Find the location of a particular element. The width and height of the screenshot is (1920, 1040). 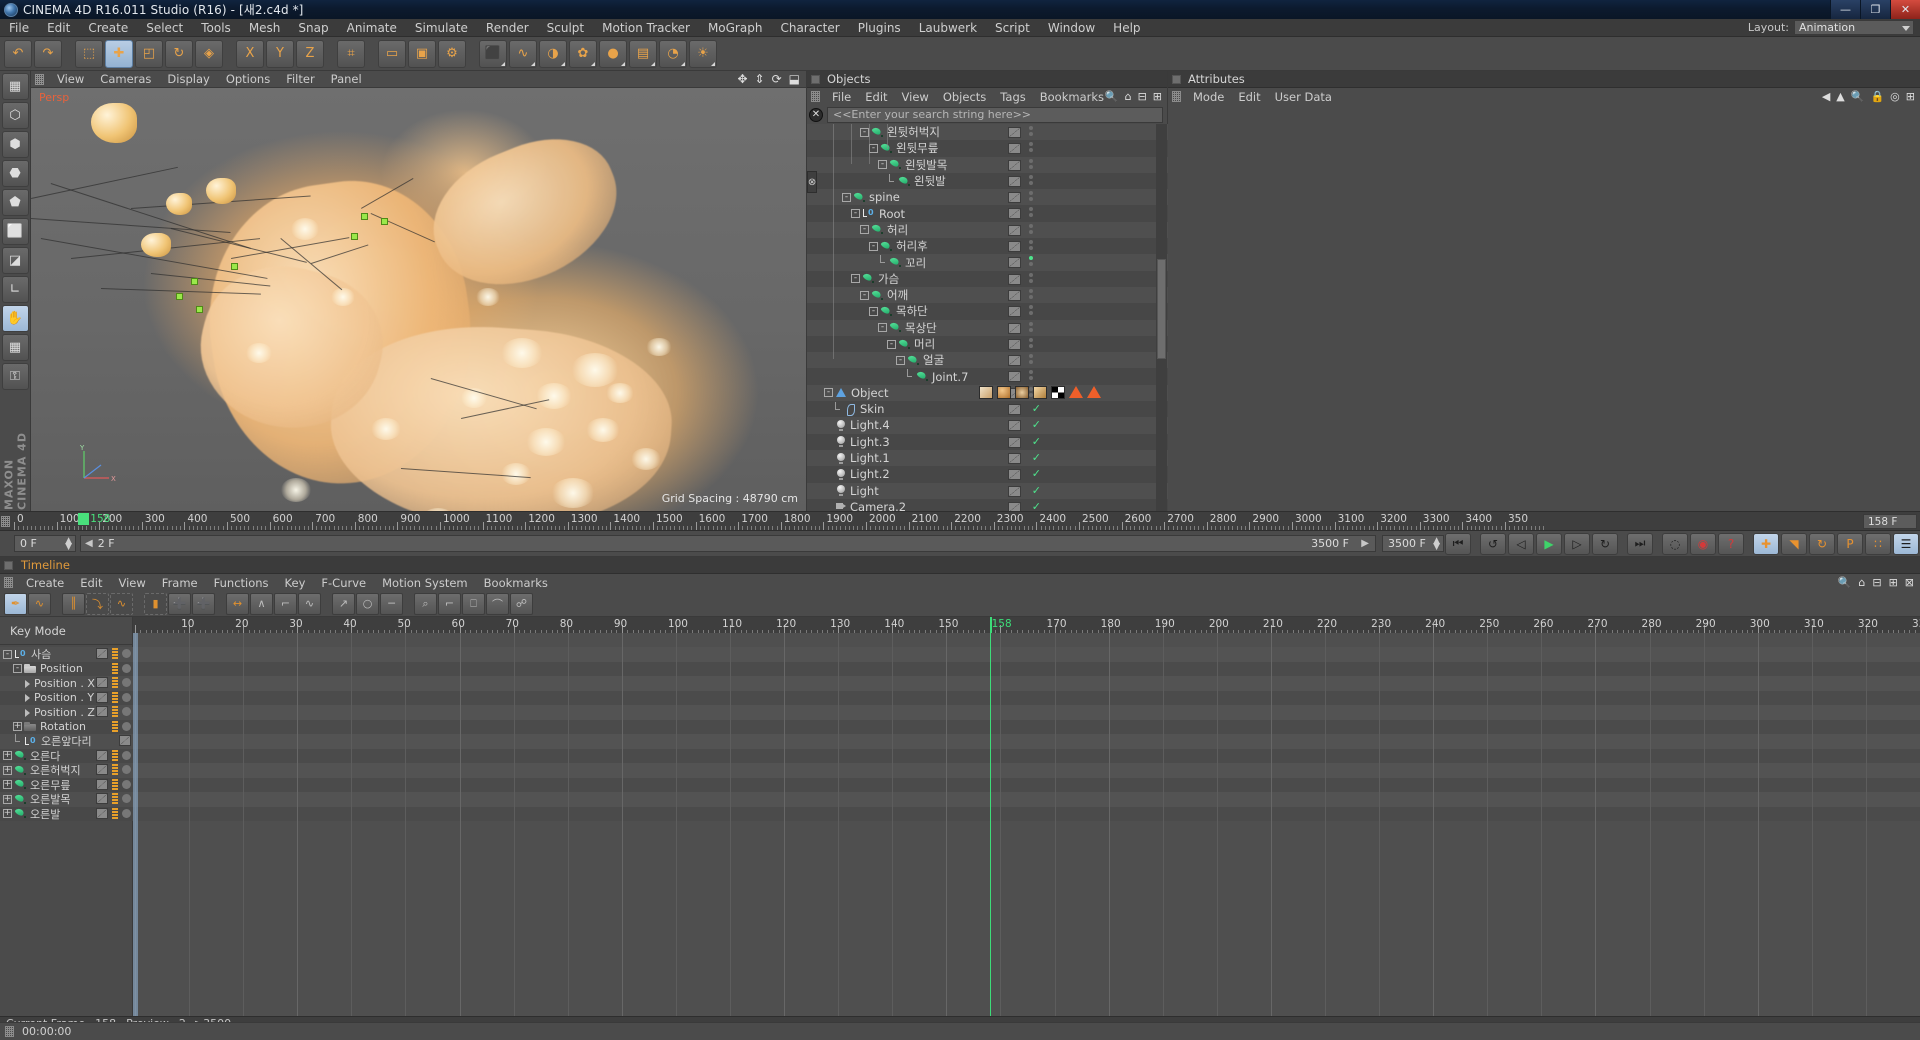

menu-sculpt: Sculpt is located at coordinates (565, 28).